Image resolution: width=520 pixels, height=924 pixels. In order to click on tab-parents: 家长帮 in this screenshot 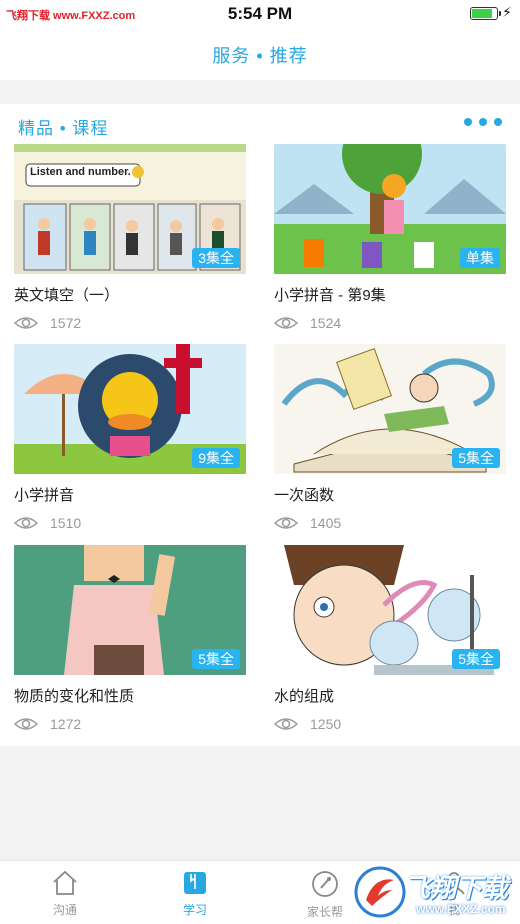, I will do `click(325, 894)`.